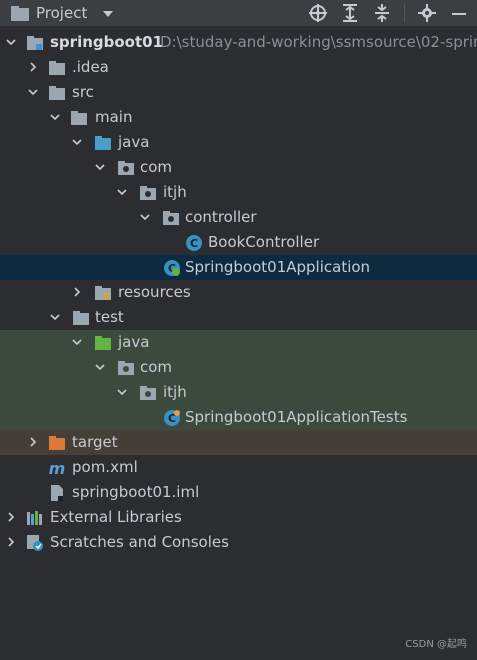  I want to click on tree-row-test-com: com, so click(238, 367).